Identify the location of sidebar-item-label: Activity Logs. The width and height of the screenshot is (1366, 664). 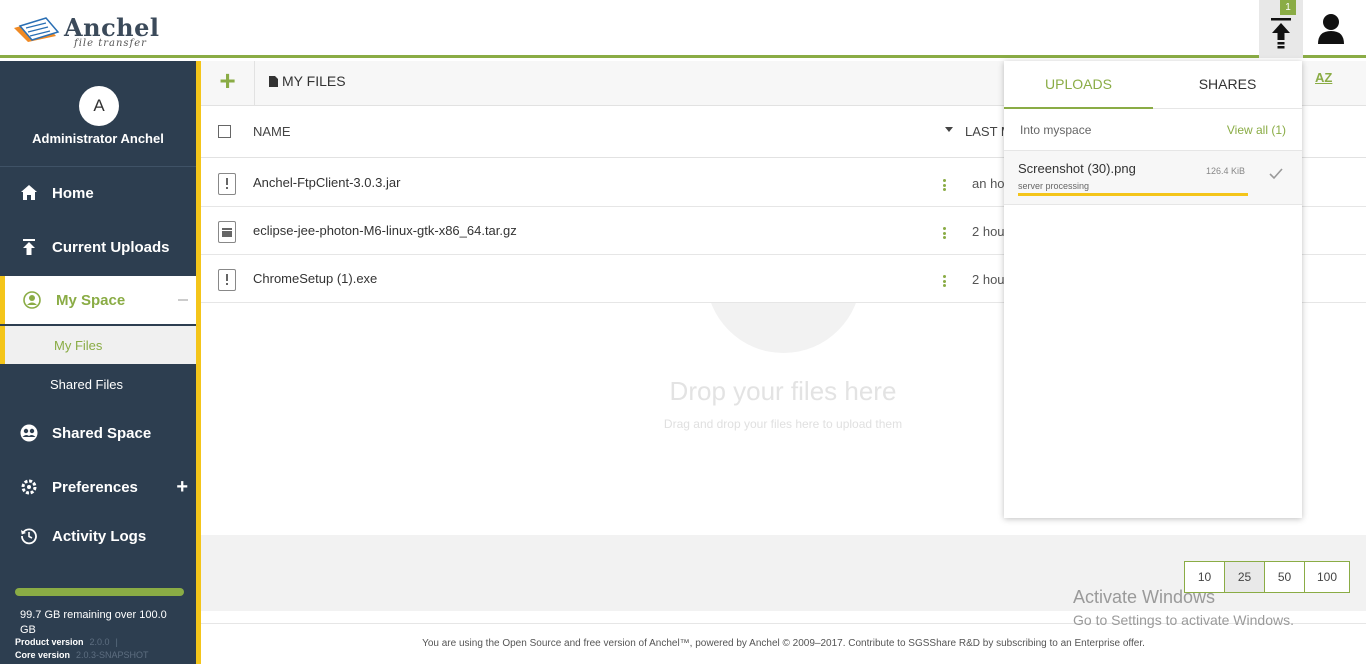
(99, 536).